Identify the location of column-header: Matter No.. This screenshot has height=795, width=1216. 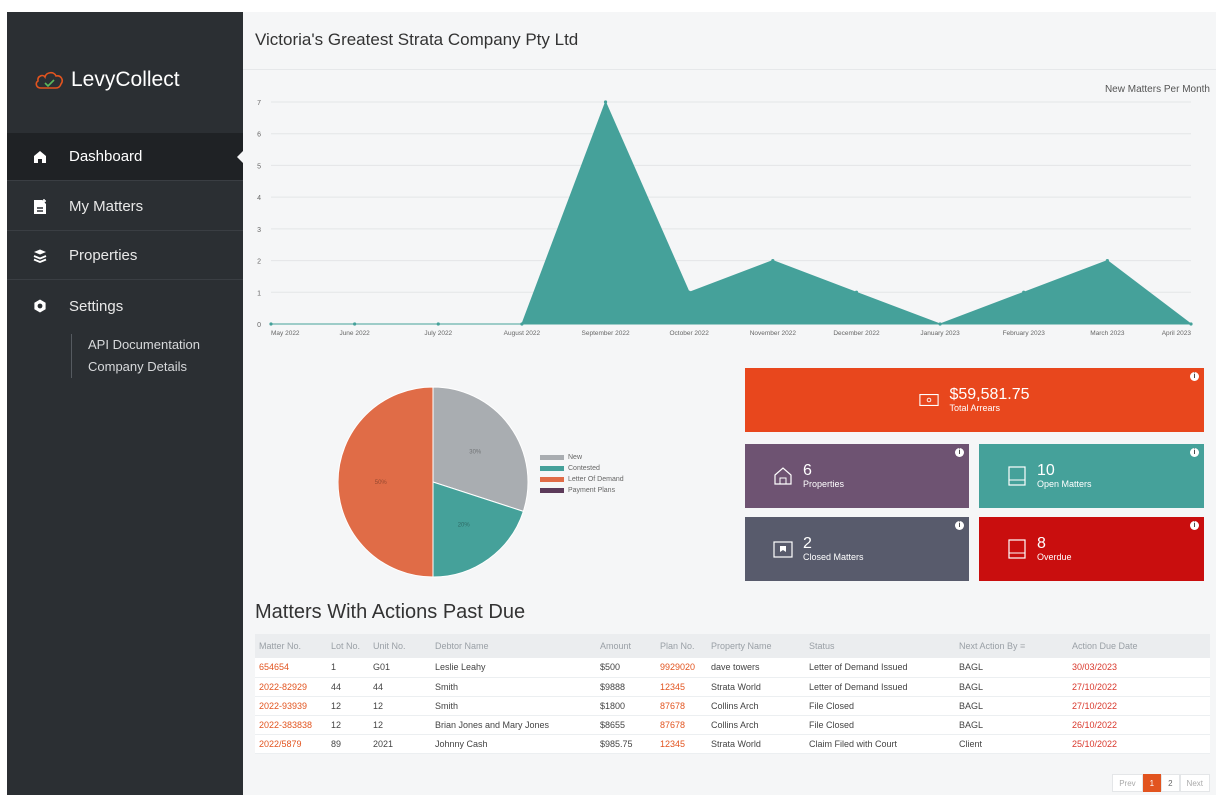
(291, 646).